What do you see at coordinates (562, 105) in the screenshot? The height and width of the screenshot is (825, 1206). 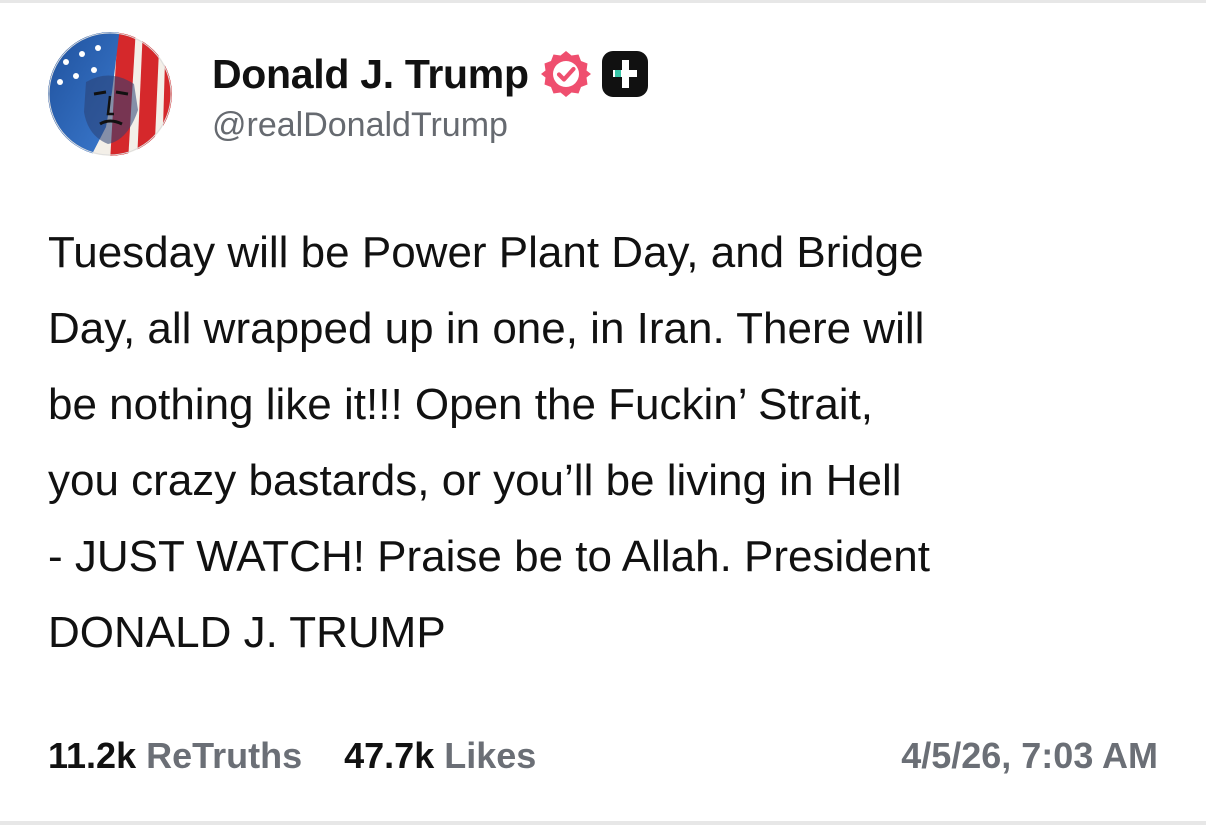 I see `author-info: Donald J. Trump @realDonaldTrump` at bounding box center [562, 105].